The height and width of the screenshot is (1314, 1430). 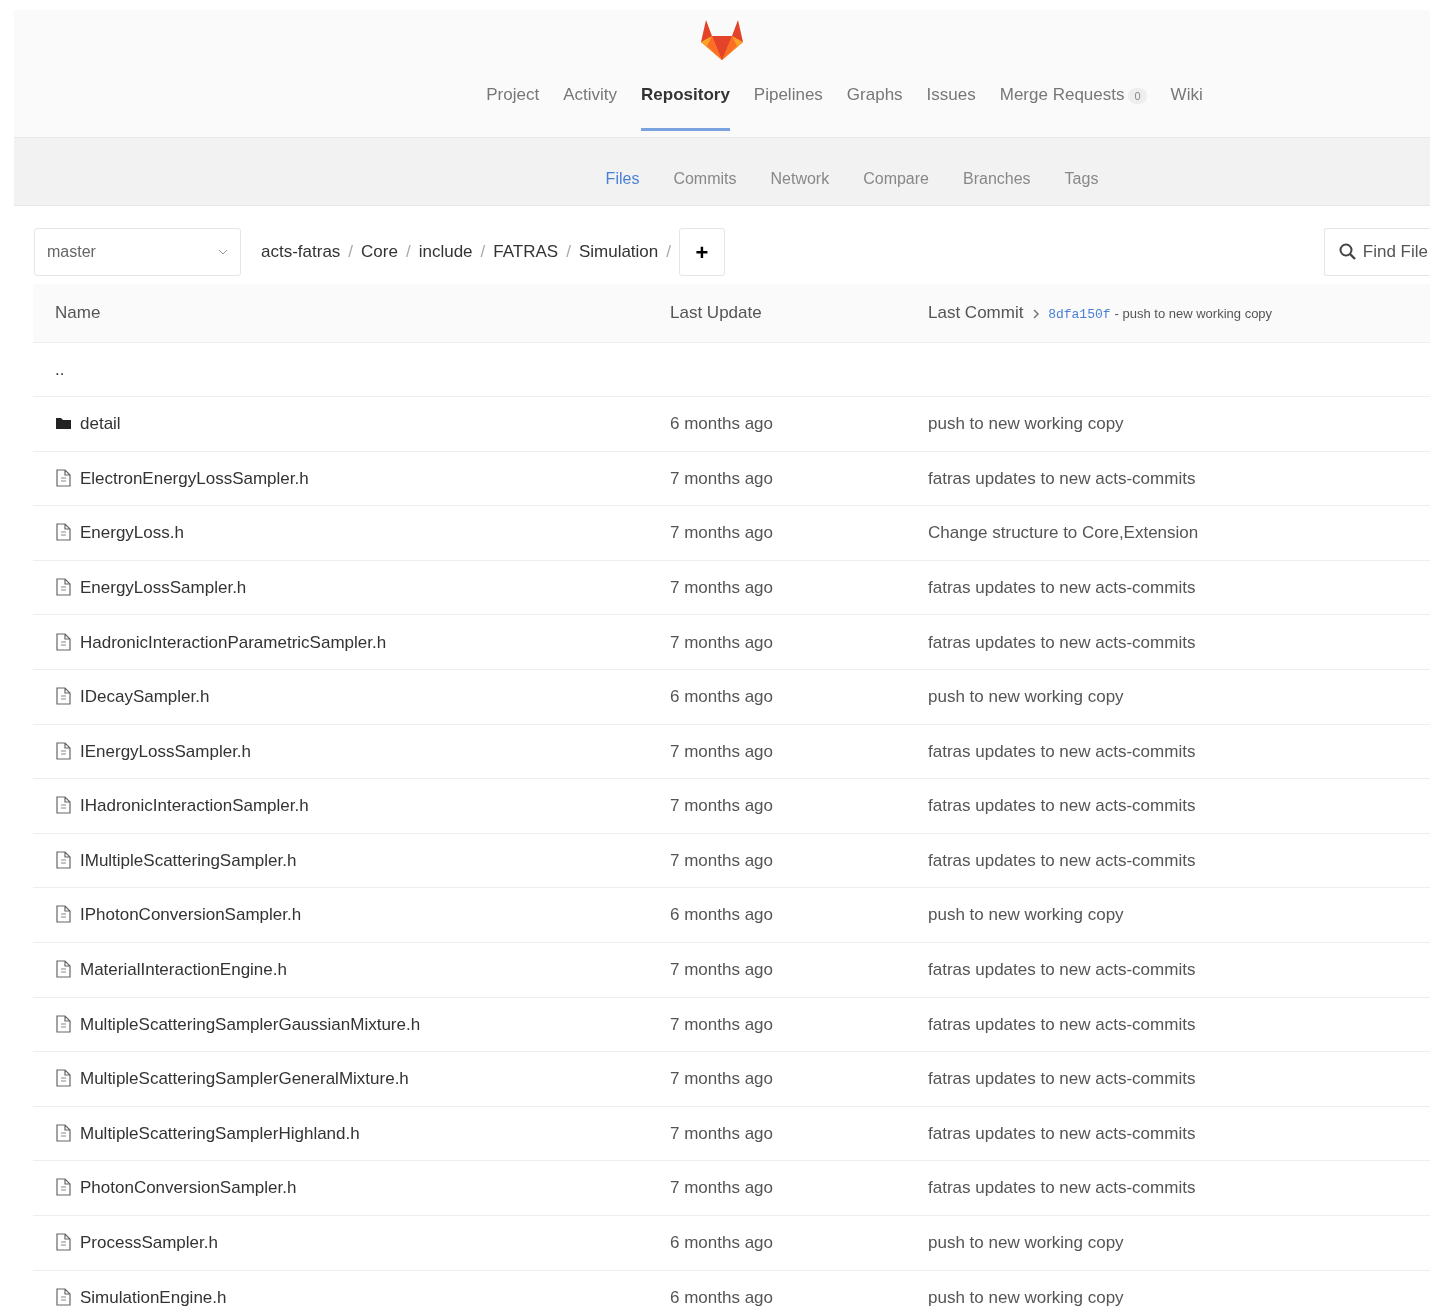 I want to click on file-link: IMultipleScatteringSampler.h, so click(x=188, y=860).